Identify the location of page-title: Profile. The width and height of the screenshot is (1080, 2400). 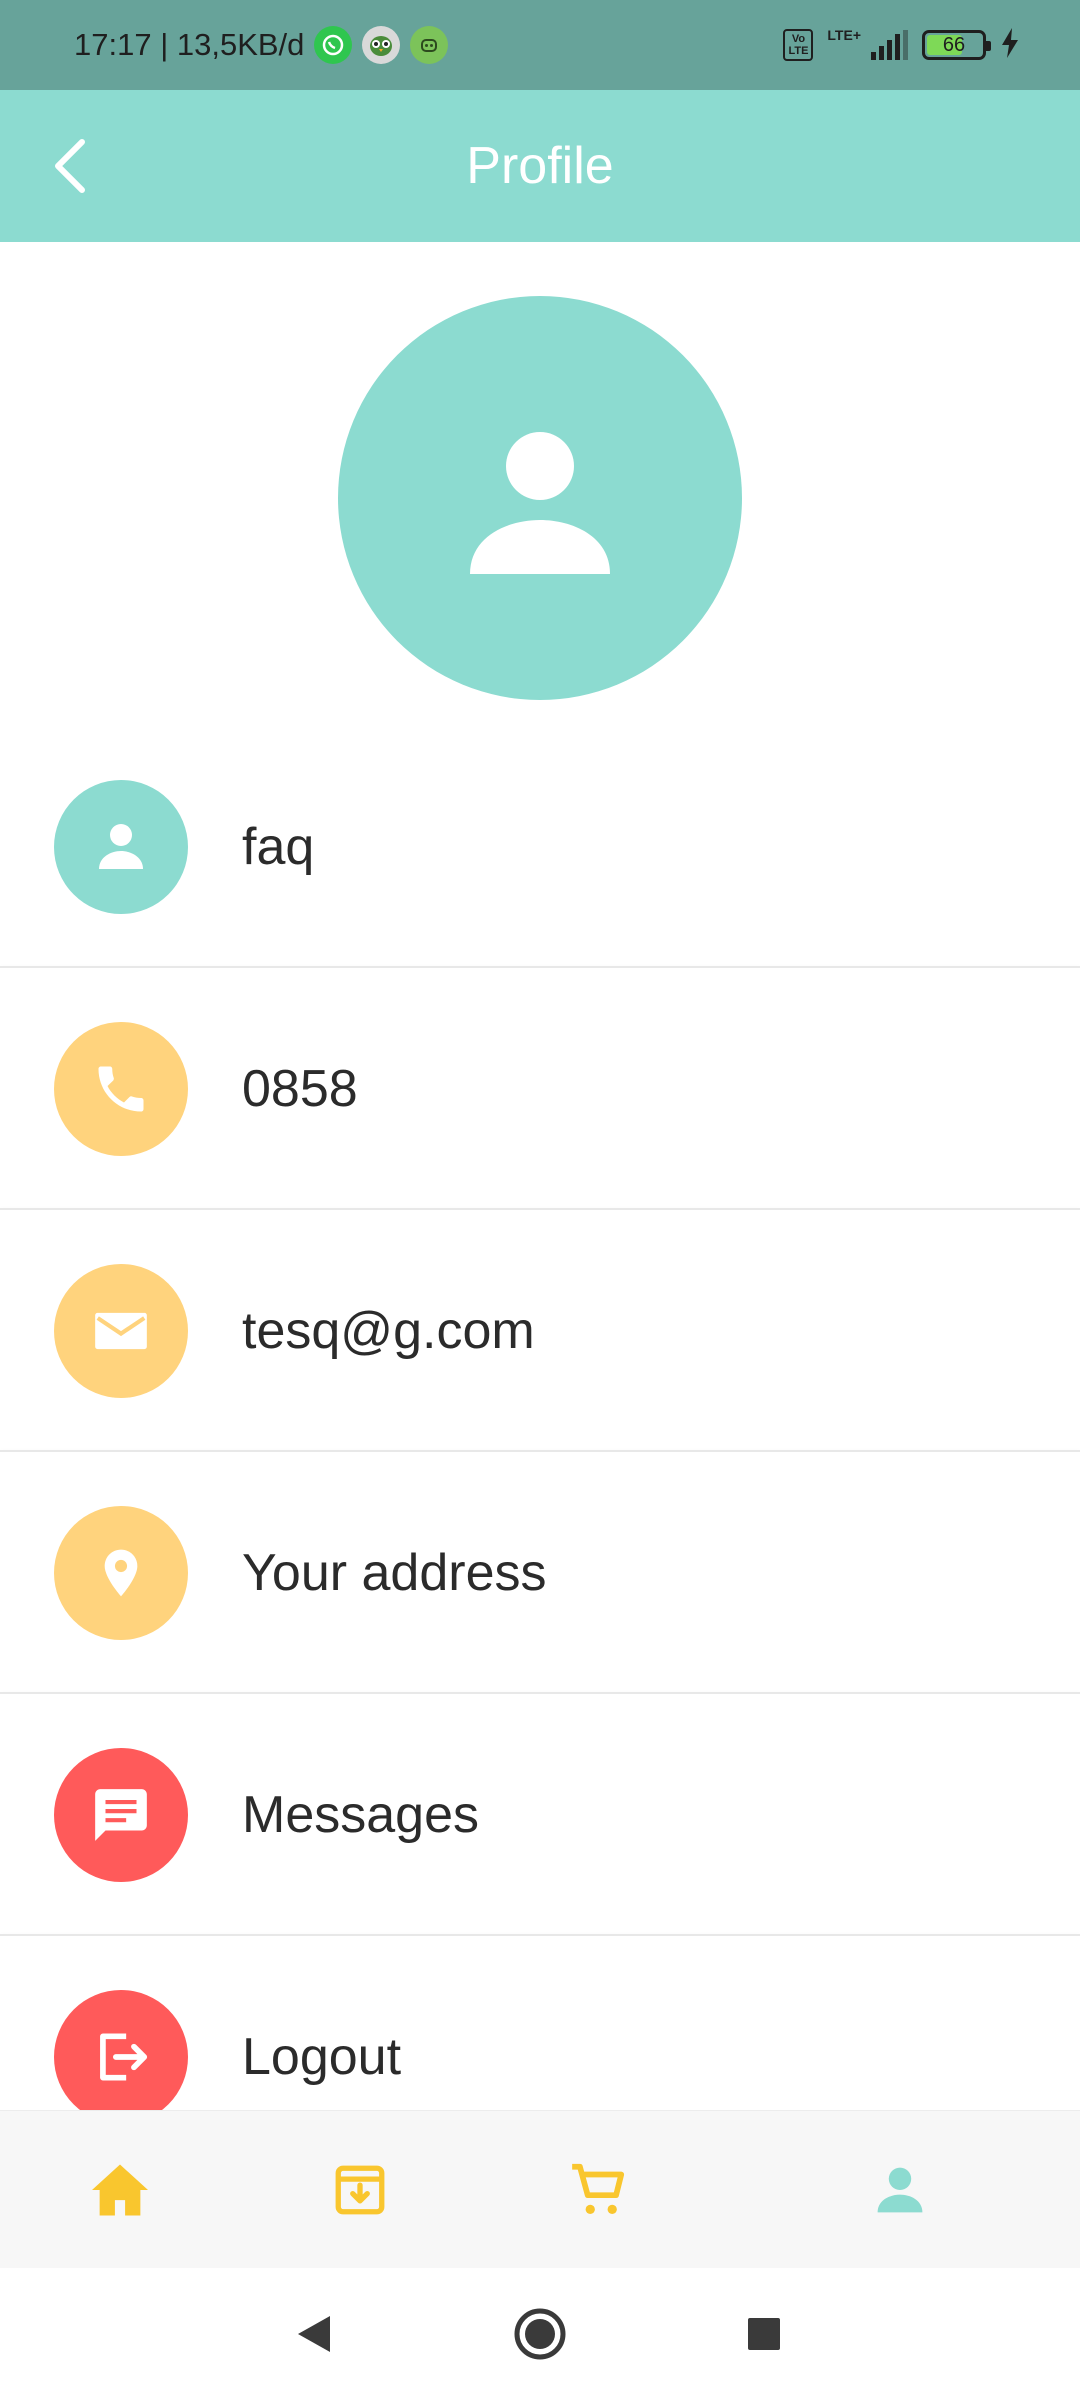
(540, 166).